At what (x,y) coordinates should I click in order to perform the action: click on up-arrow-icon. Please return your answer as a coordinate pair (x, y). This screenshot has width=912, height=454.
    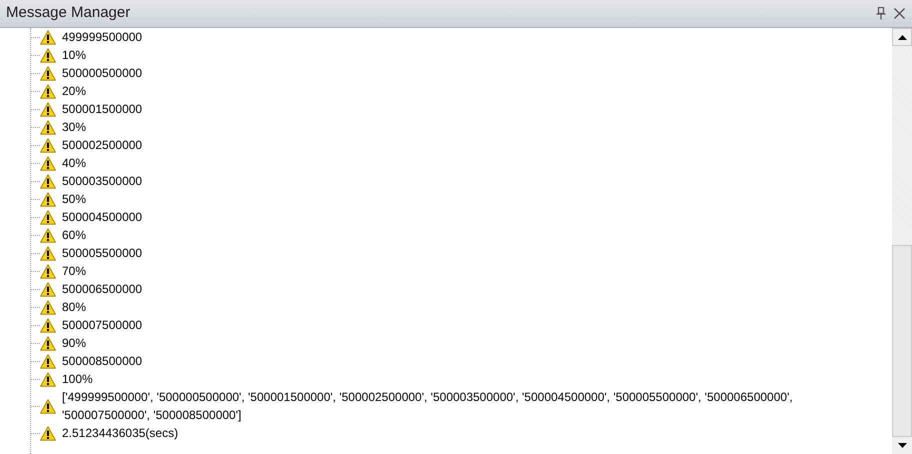
    Looking at the image, I should click on (902, 37).